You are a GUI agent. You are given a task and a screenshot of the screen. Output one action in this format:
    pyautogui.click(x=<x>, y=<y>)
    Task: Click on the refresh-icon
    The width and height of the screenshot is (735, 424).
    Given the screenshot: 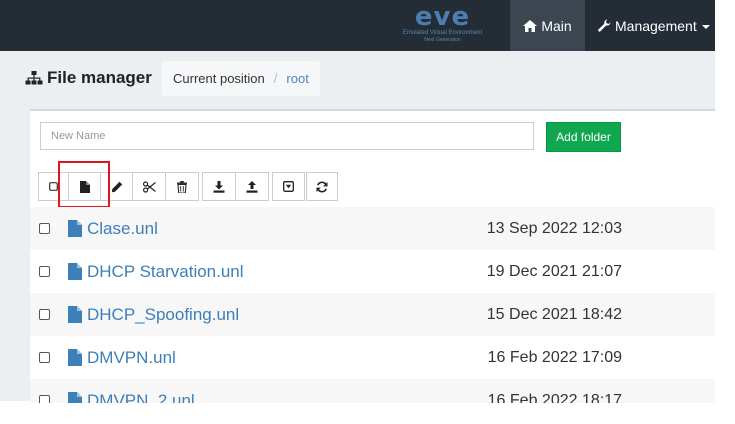 What is the action you would take?
    pyautogui.click(x=322, y=186)
    